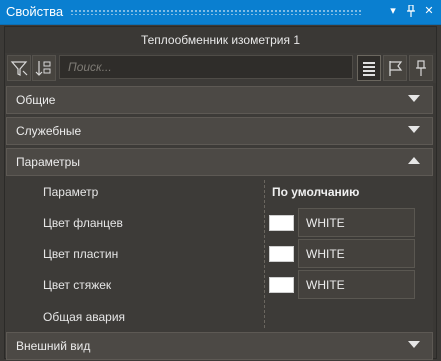  Describe the element at coordinates (77, 285) in the screenshot. I see `param-name: Цвет стяжек` at that location.